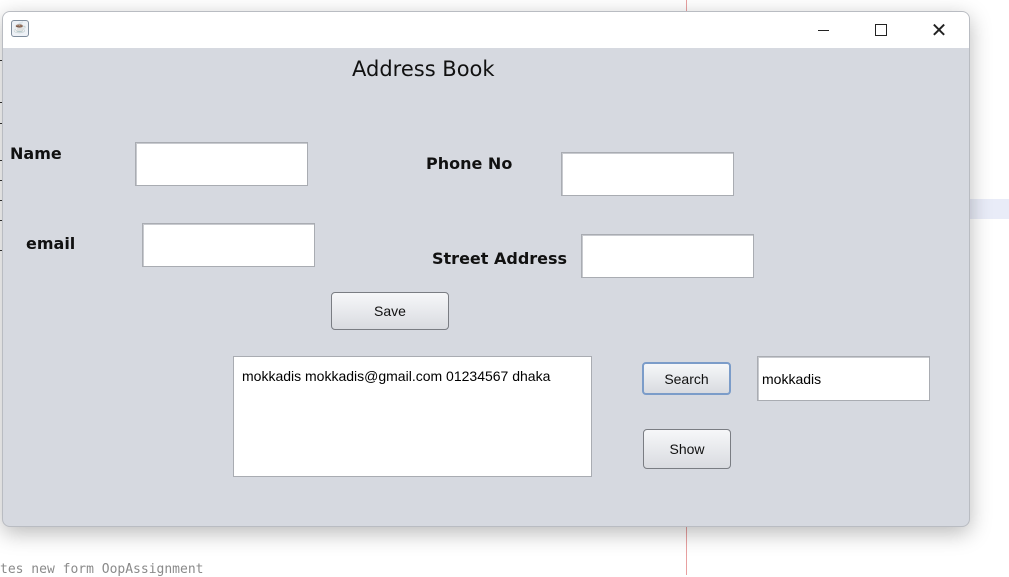 Image resolution: width=1009 pixels, height=577 pixels. I want to click on show-button: Show, so click(687, 449).